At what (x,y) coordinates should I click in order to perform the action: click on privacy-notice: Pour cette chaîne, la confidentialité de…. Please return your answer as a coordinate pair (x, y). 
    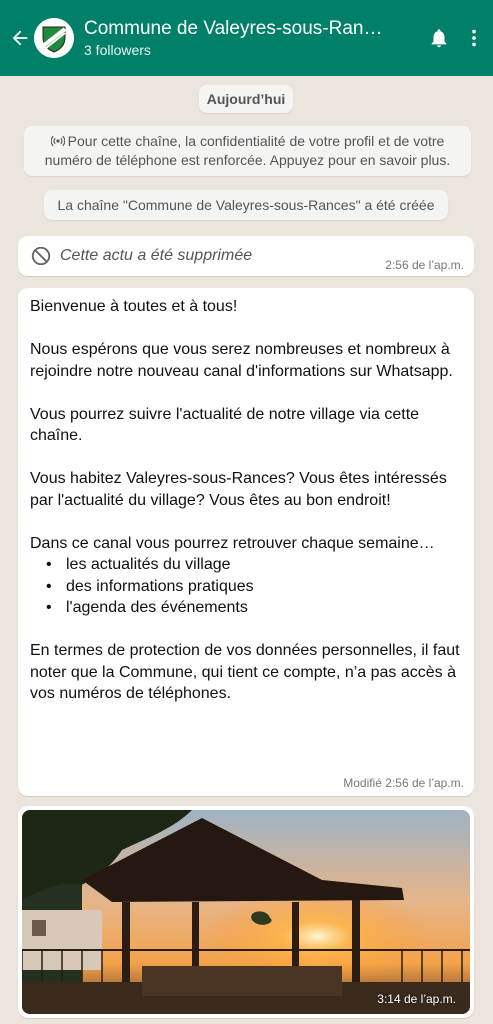
    Looking at the image, I should click on (247, 151).